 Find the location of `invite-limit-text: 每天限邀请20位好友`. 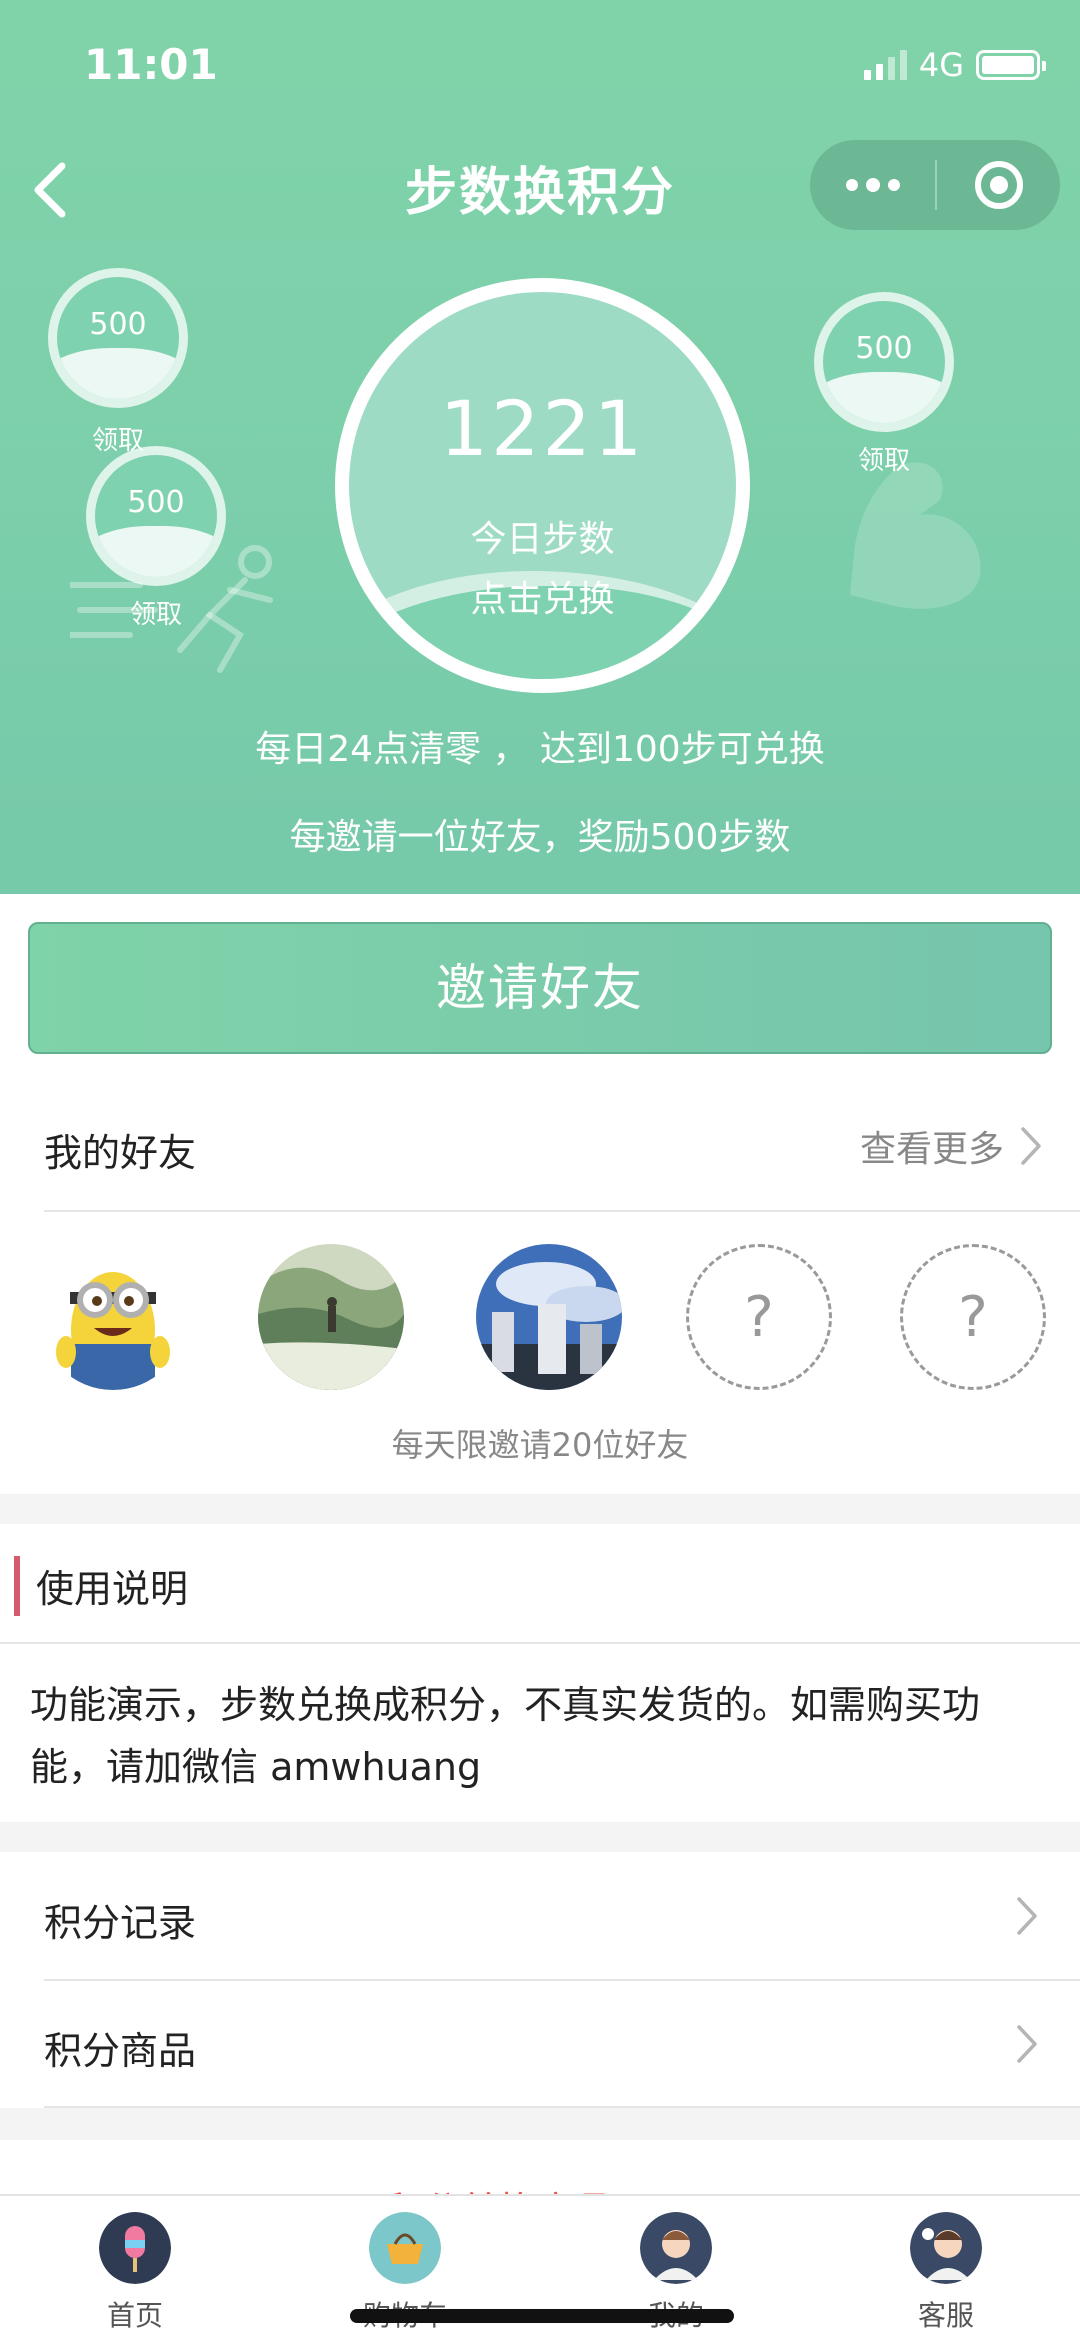

invite-limit-text: 每天限邀请20位好友 is located at coordinates (540, 1445).